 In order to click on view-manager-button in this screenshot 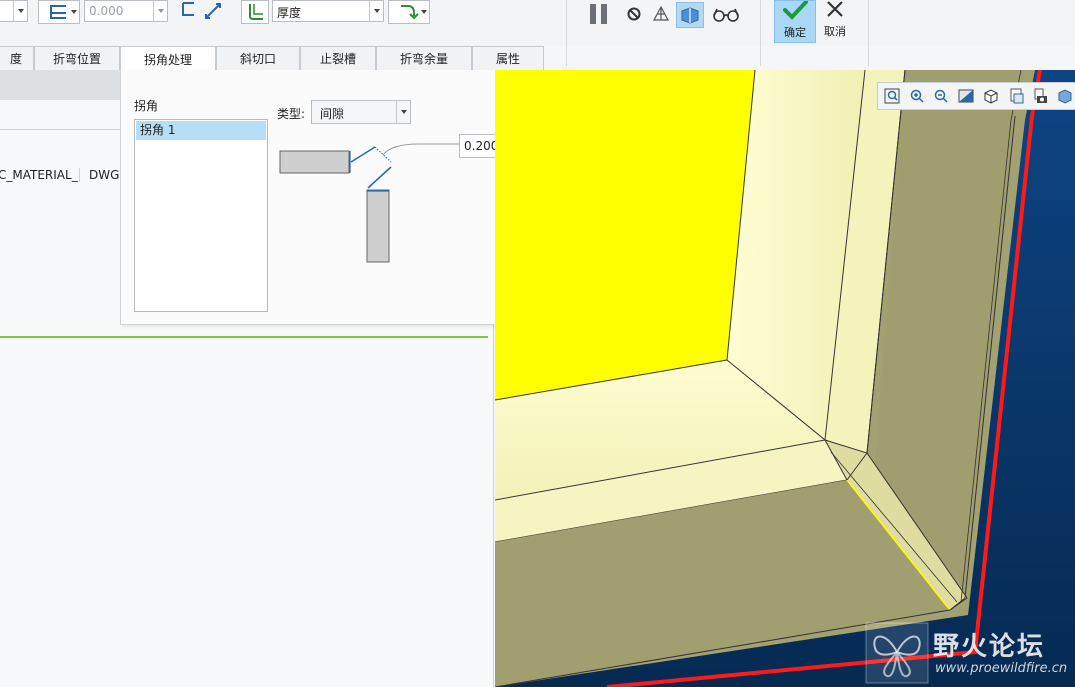, I will do `click(1041, 96)`.